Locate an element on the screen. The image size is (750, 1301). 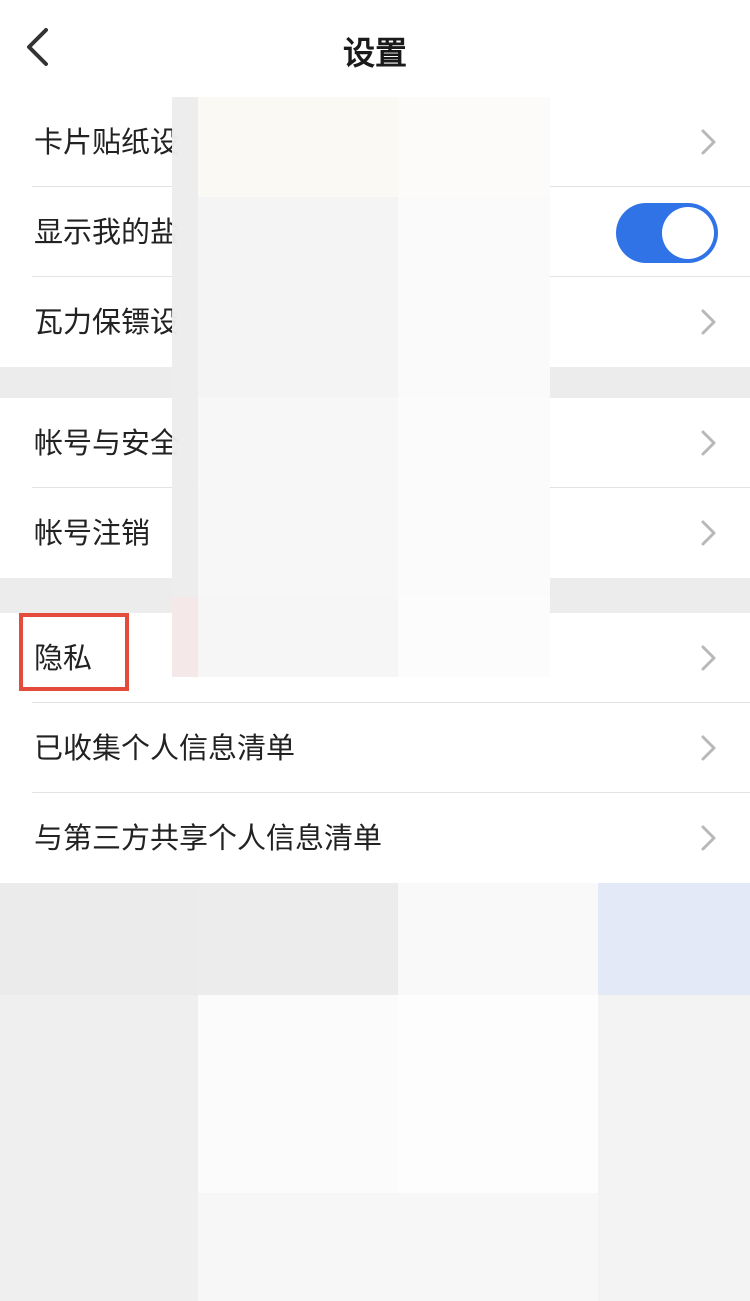
settings-group-2: 帐号与安全 帐号注销 is located at coordinates (375, 488).